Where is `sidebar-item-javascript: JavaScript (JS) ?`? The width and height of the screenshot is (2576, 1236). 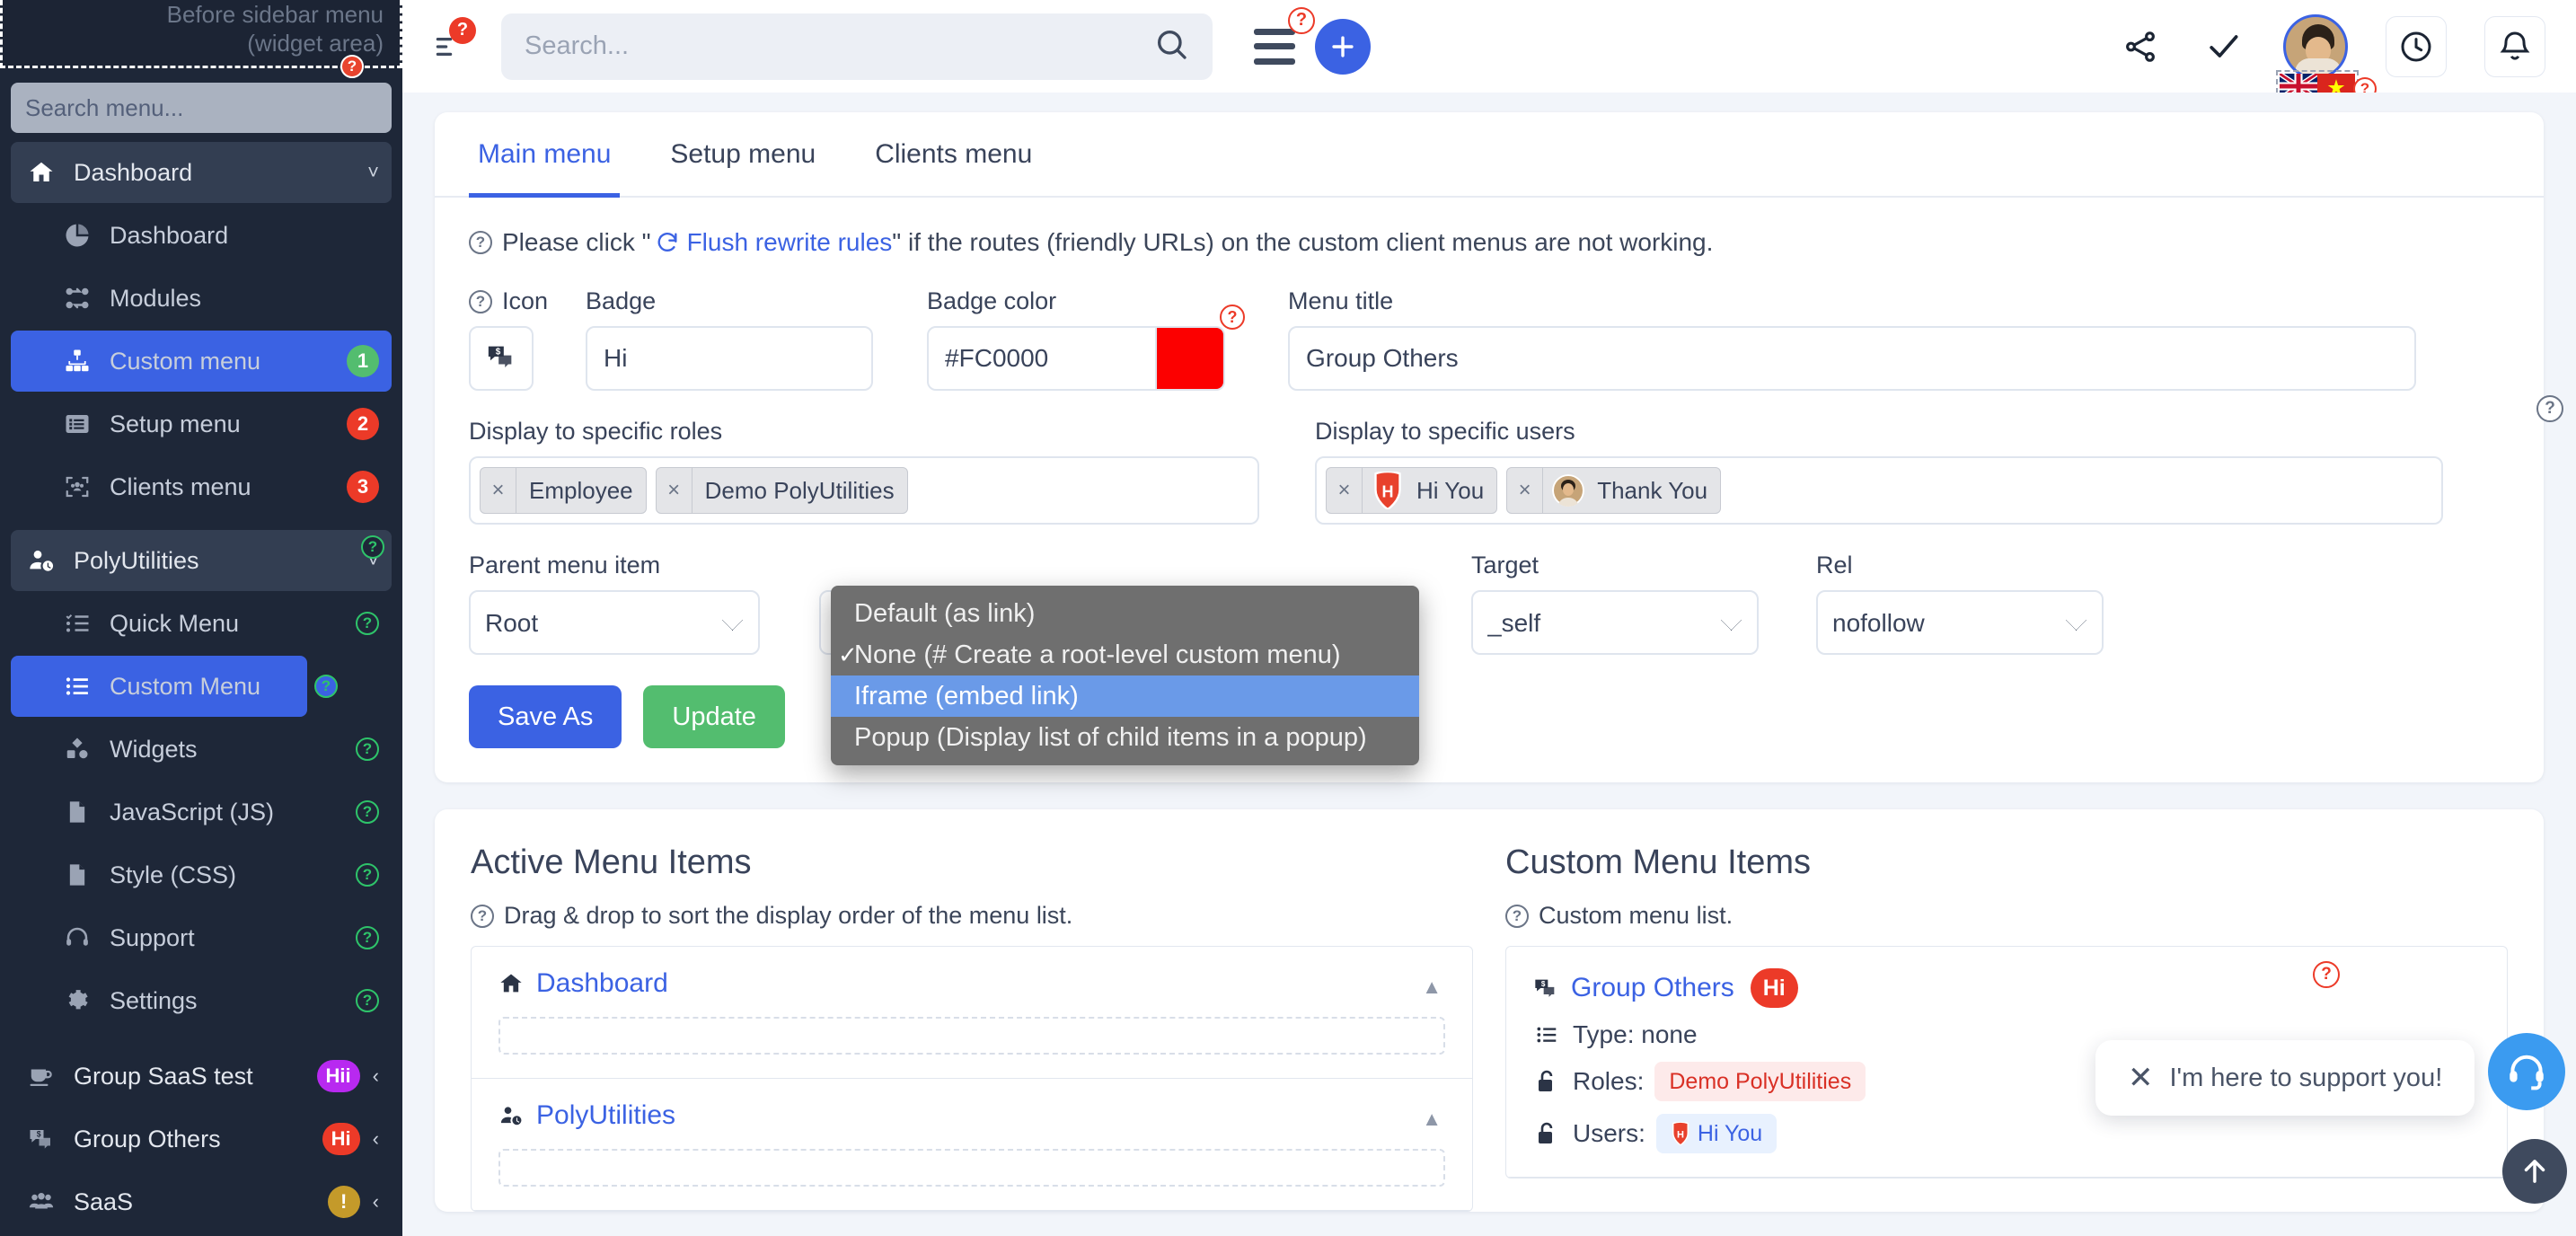 sidebar-item-javascript: JavaScript (JS) ? is located at coordinates (201, 812).